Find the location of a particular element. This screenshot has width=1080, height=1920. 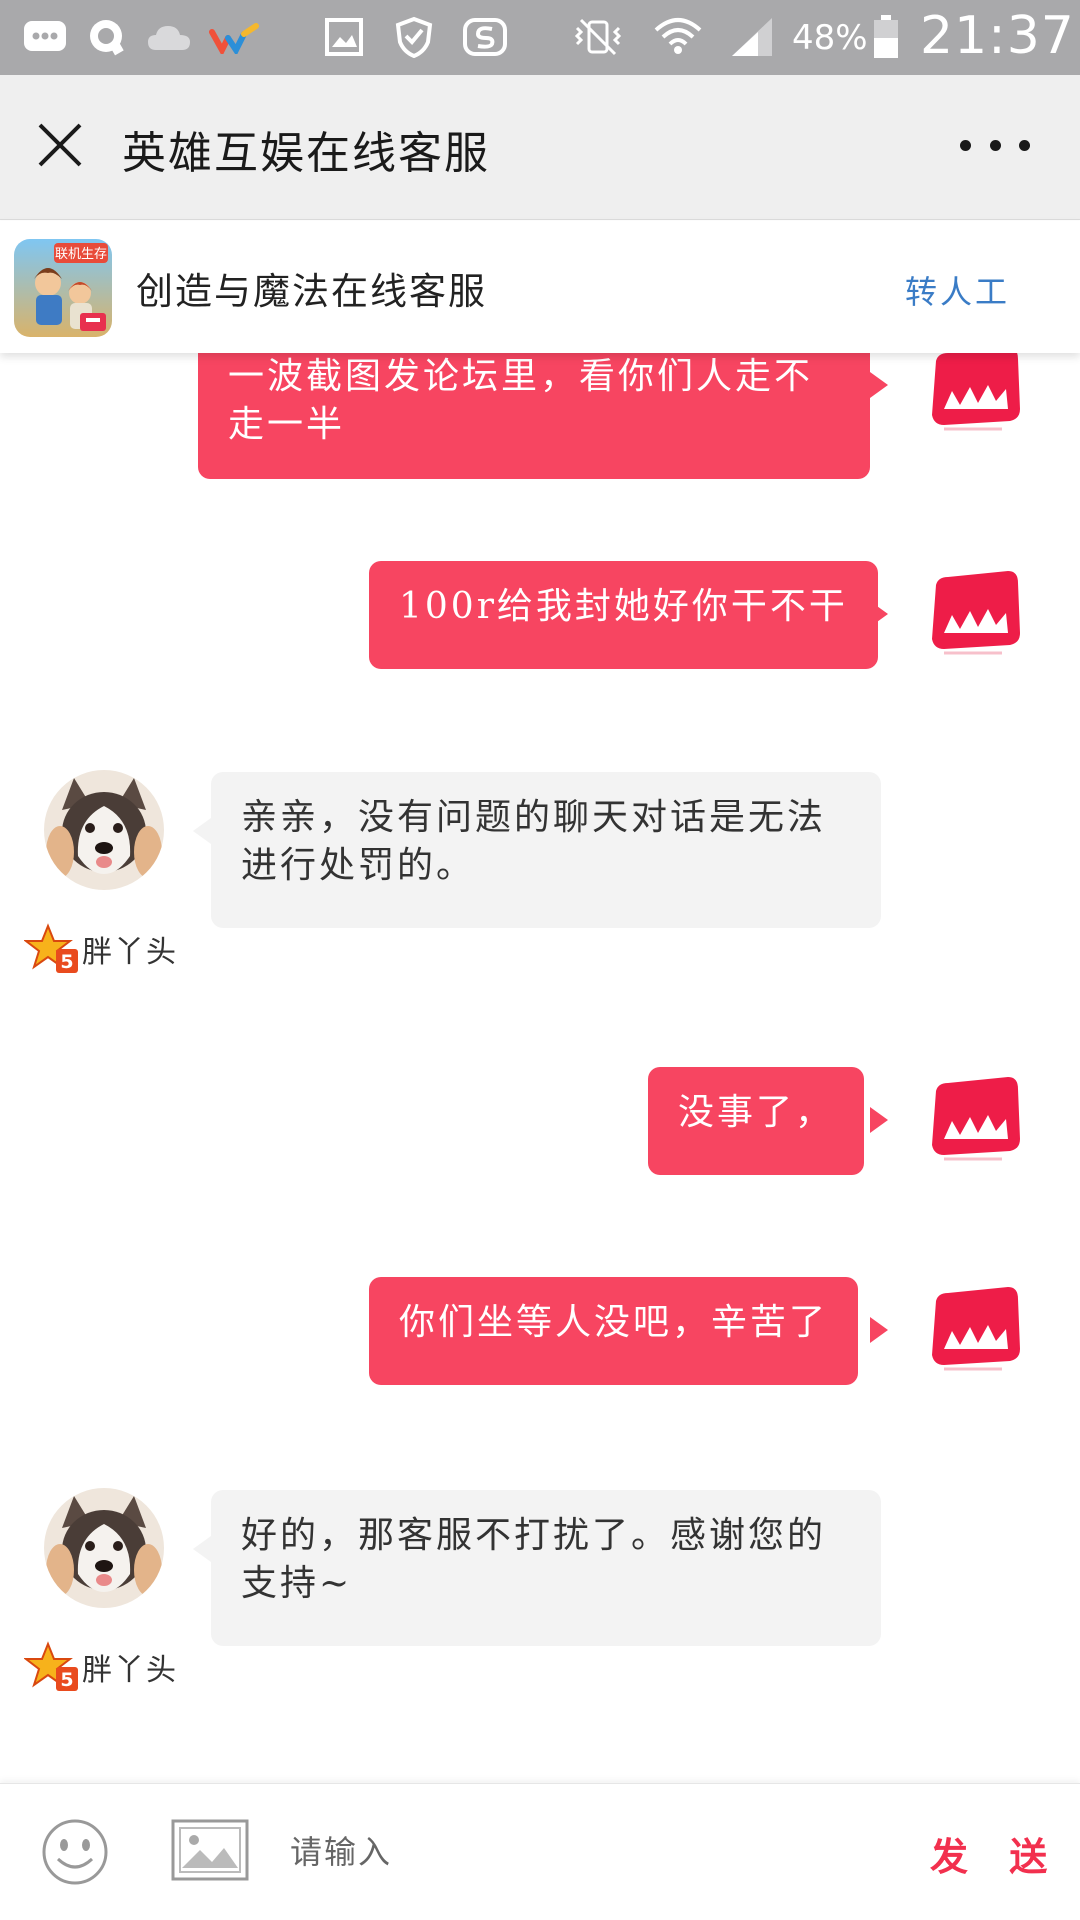

battery-percent: 48% is located at coordinates (830, 38).